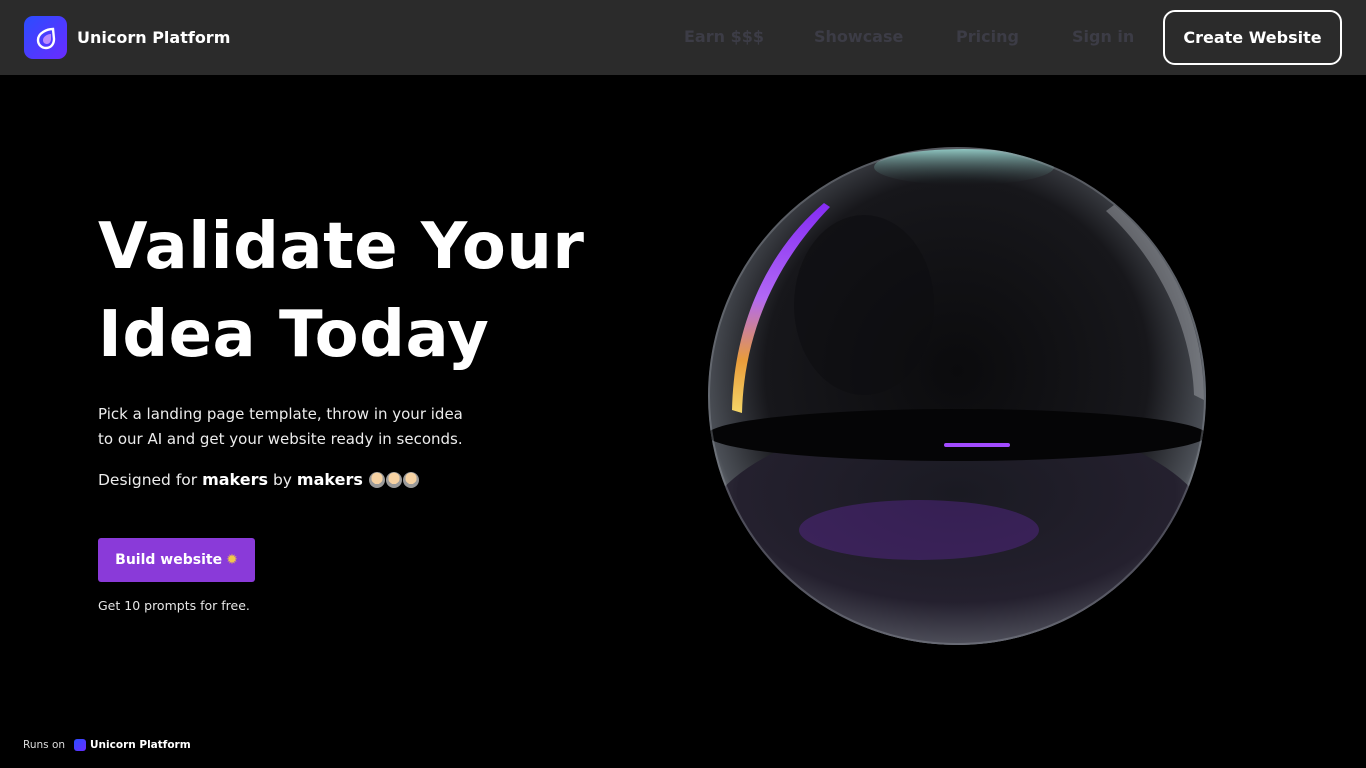 This screenshot has height=768, width=1366. I want to click on maker-emoji-1-icon, so click(376, 480).